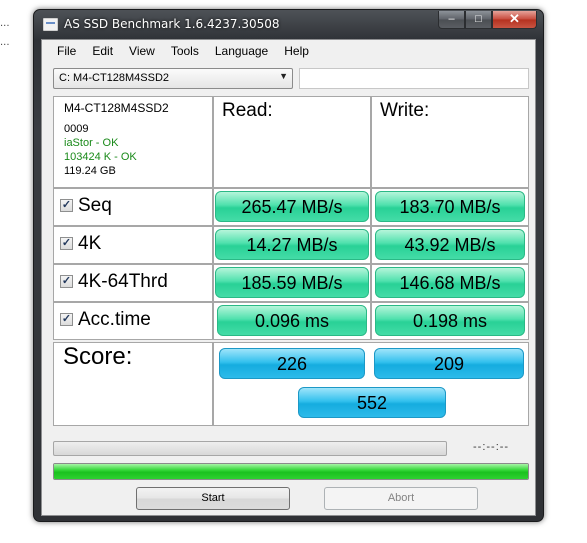  Describe the element at coordinates (491, 447) in the screenshot. I see `elapsed-time: --:--:--` at that location.